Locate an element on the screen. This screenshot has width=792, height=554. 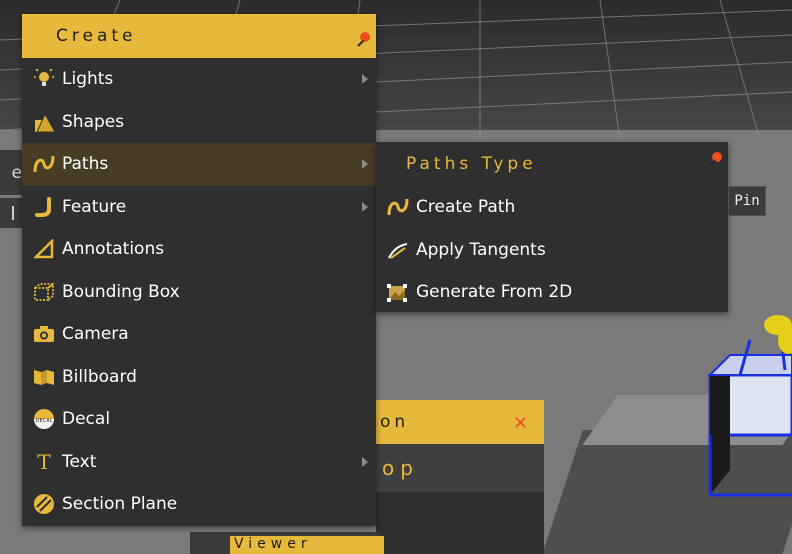
tangent-icon is located at coordinates (398, 250).